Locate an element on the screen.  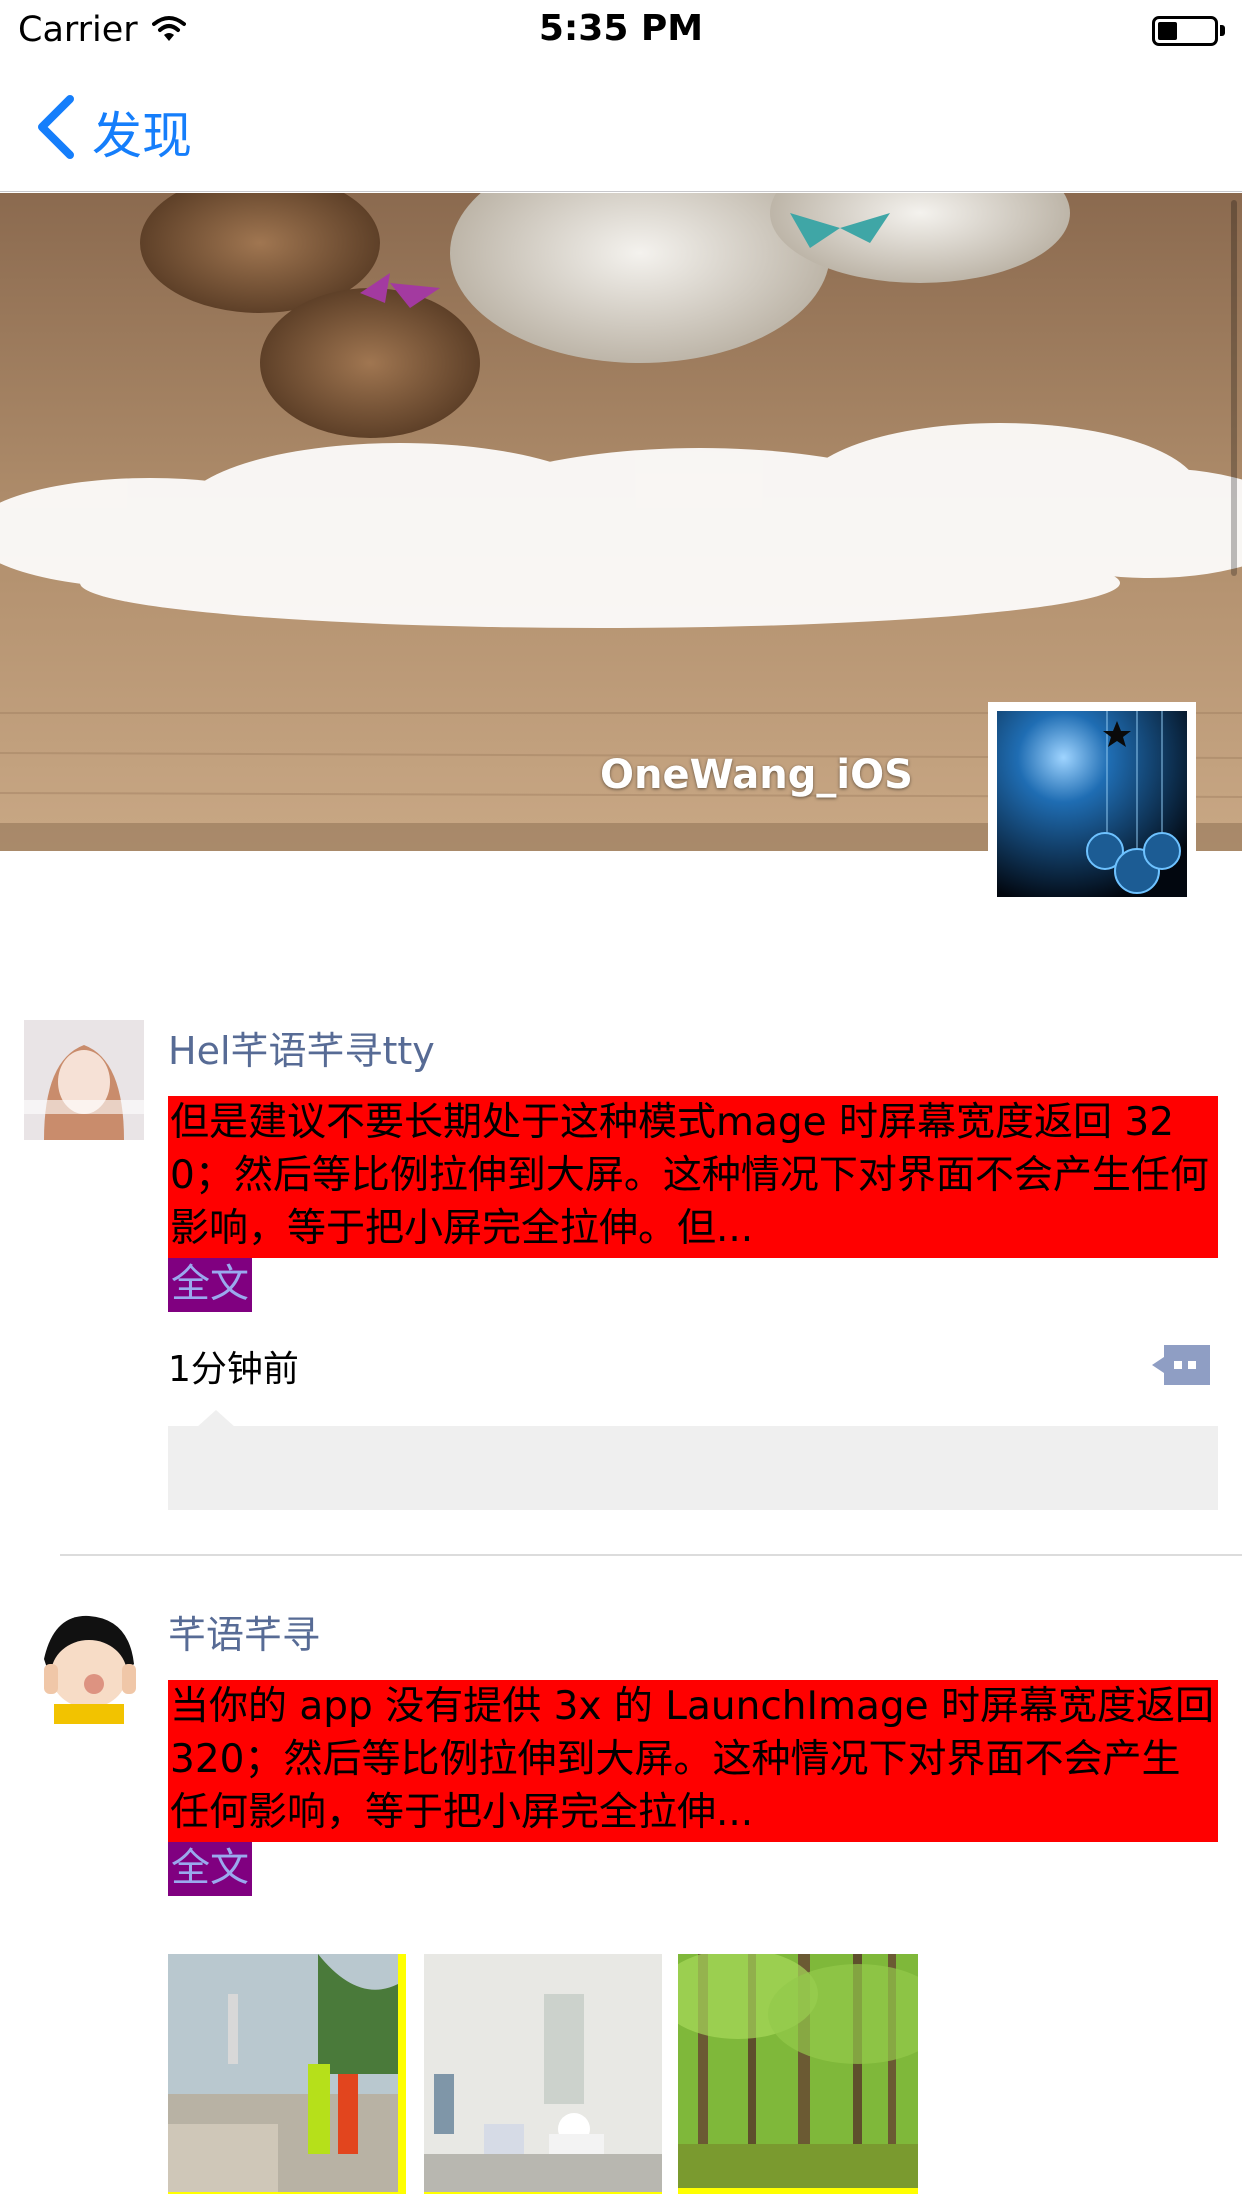
profile-avatar is located at coordinates (1092, 804).